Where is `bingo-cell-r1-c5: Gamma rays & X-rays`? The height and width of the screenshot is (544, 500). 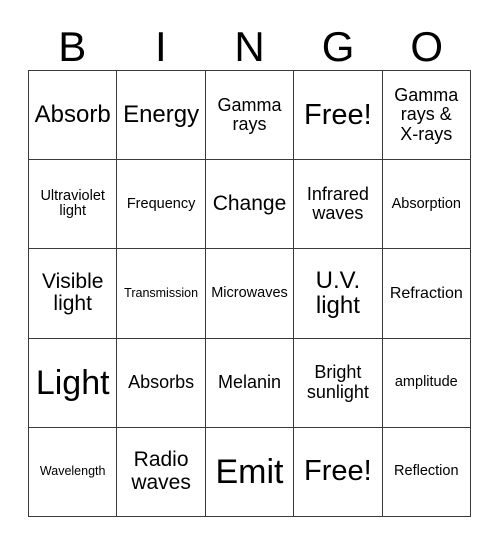
bingo-cell-r1-c5: Gamma rays & X-rays is located at coordinates (426, 116).